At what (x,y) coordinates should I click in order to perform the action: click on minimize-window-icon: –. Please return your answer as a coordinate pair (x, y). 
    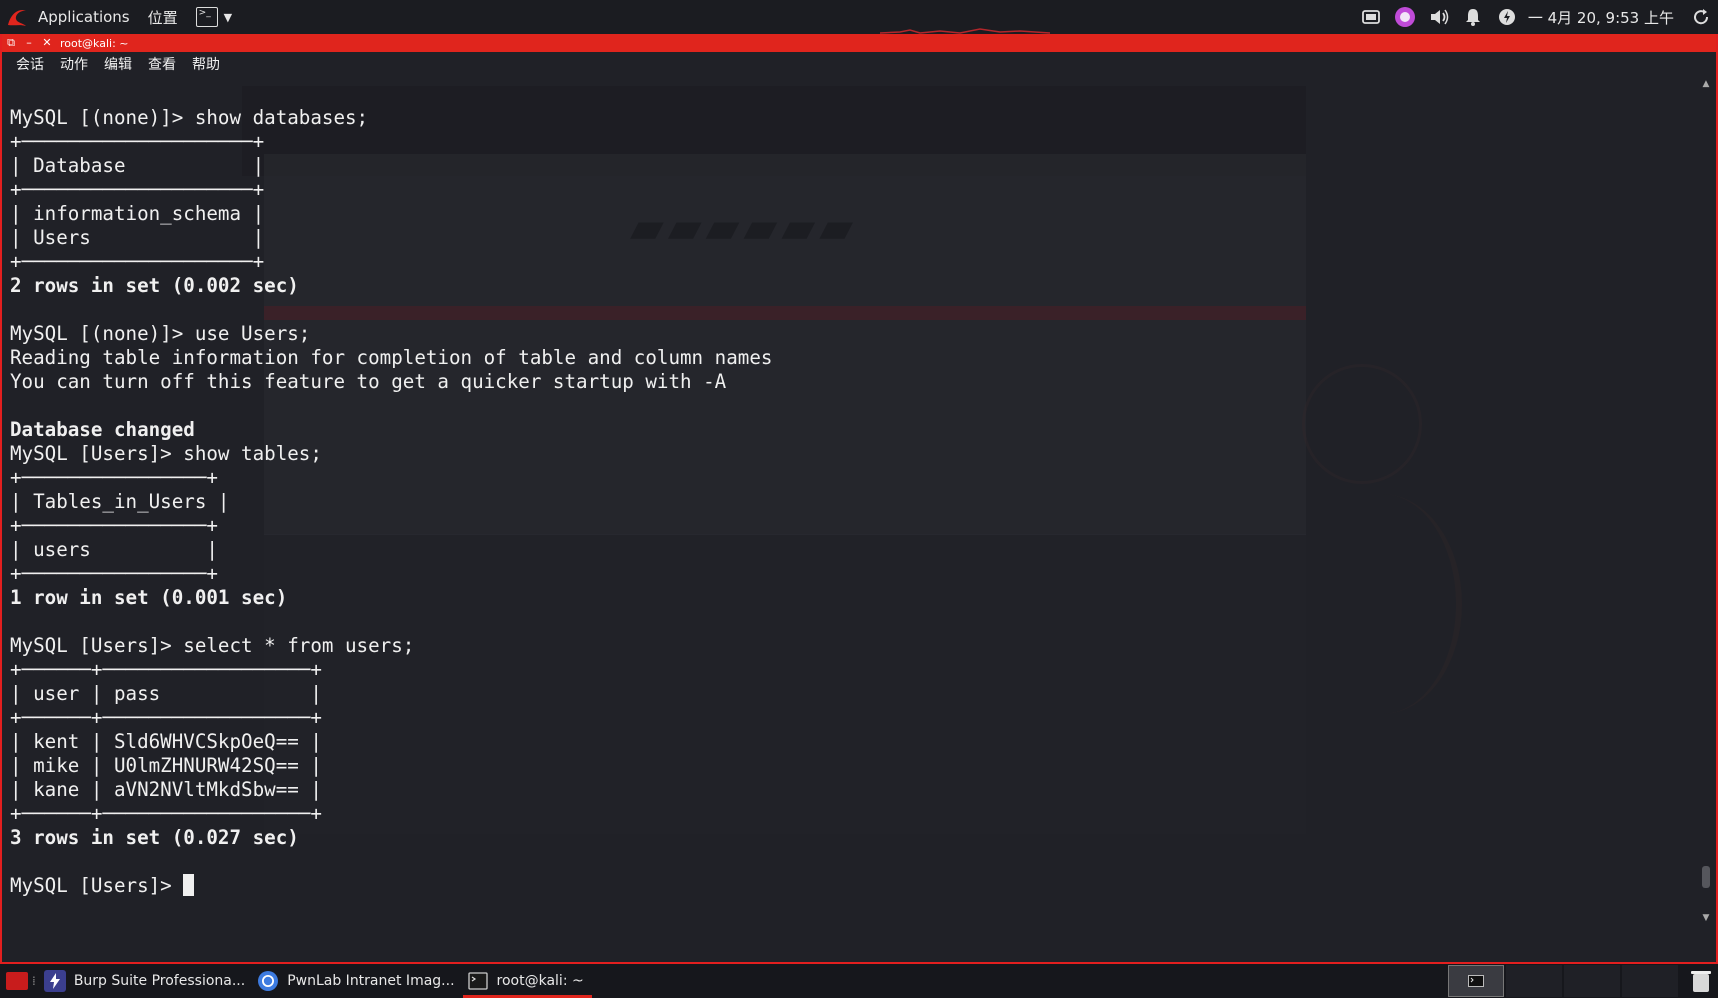
    Looking at the image, I should click on (29, 43).